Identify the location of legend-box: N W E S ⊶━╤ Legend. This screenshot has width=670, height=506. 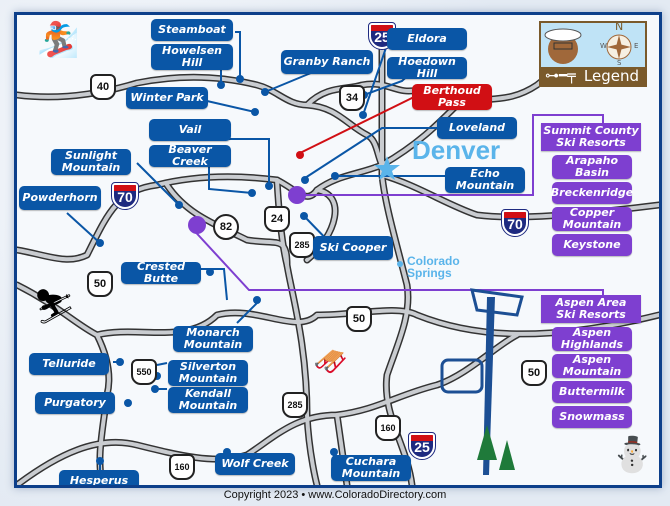
(593, 53).